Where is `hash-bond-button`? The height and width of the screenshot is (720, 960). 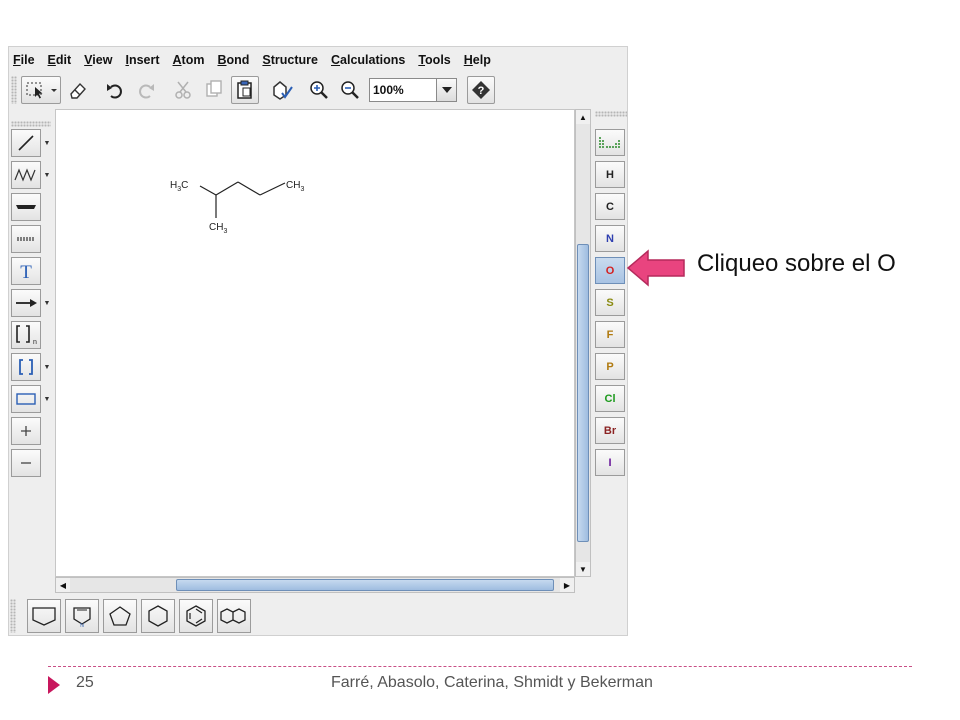
hash-bond-button is located at coordinates (26, 239).